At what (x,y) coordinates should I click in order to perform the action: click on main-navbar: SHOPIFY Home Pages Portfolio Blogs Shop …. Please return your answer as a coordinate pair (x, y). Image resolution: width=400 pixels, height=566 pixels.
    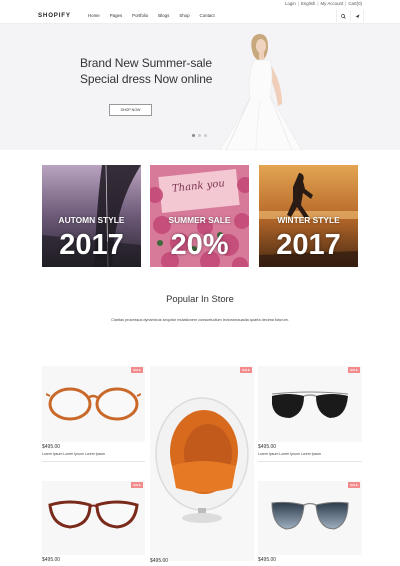
    Looking at the image, I should click on (200, 16).